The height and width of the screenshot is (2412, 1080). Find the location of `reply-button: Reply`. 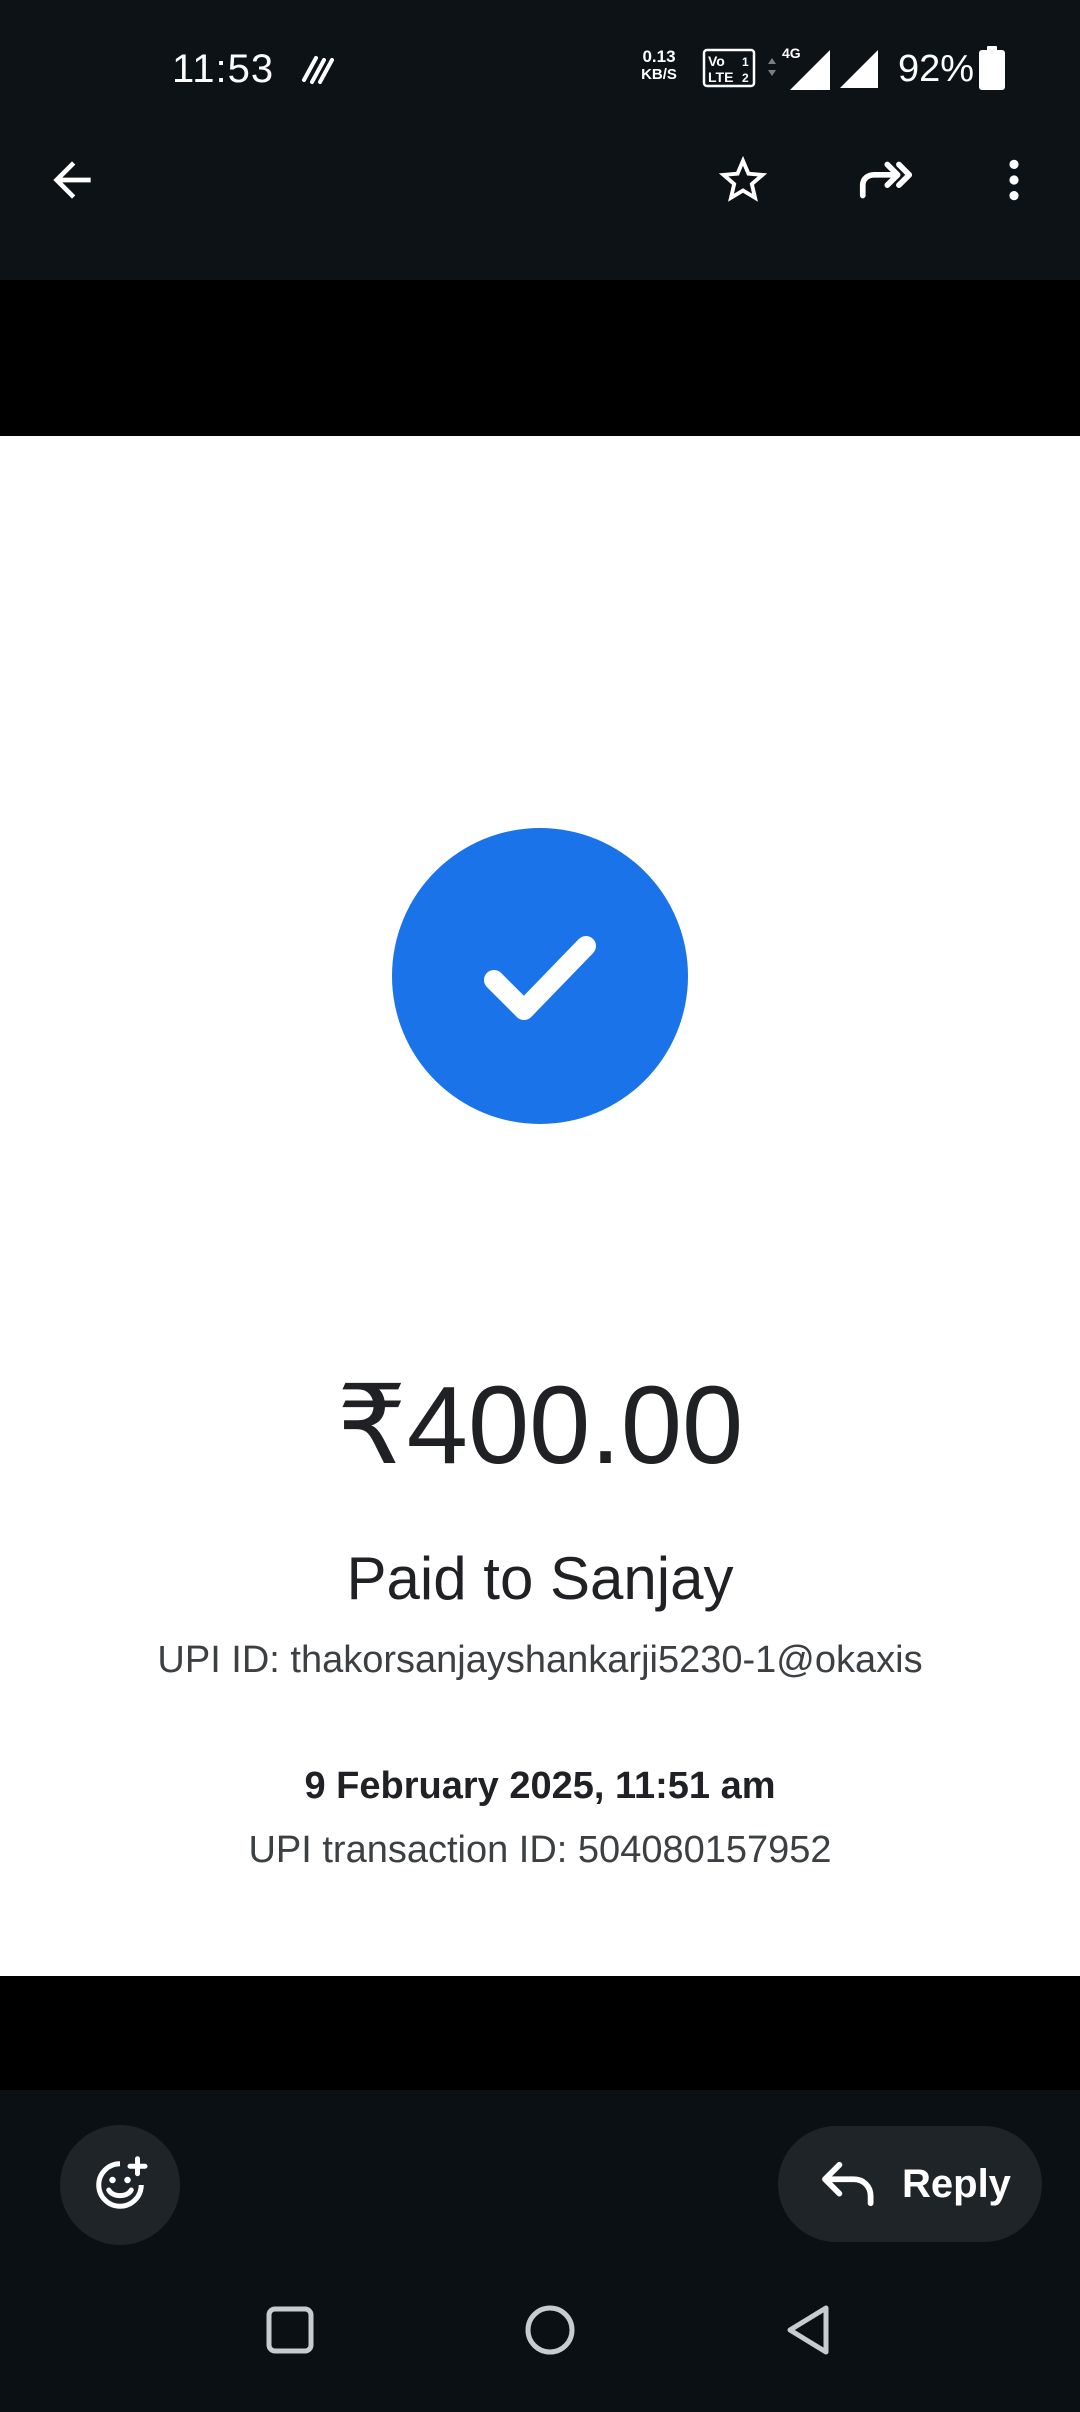

reply-button: Reply is located at coordinates (910, 2184).